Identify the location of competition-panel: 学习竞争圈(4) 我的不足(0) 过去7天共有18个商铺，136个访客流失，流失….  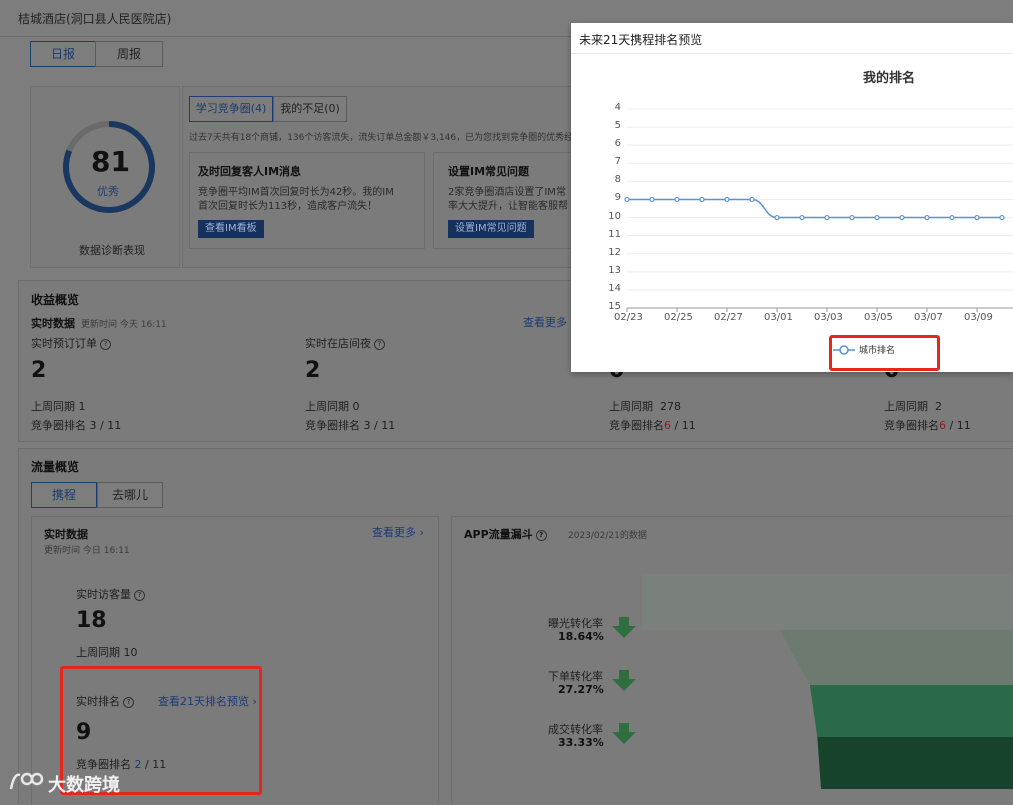
(383, 177).